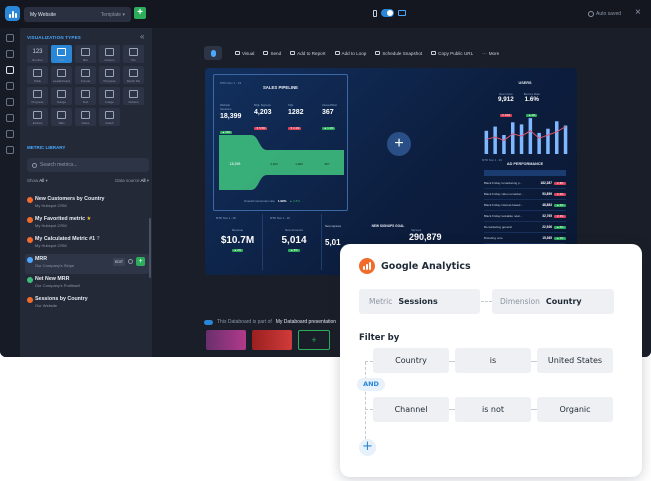 The image size is (651, 481). I want to click on data-sources-icon, so click(10, 134).